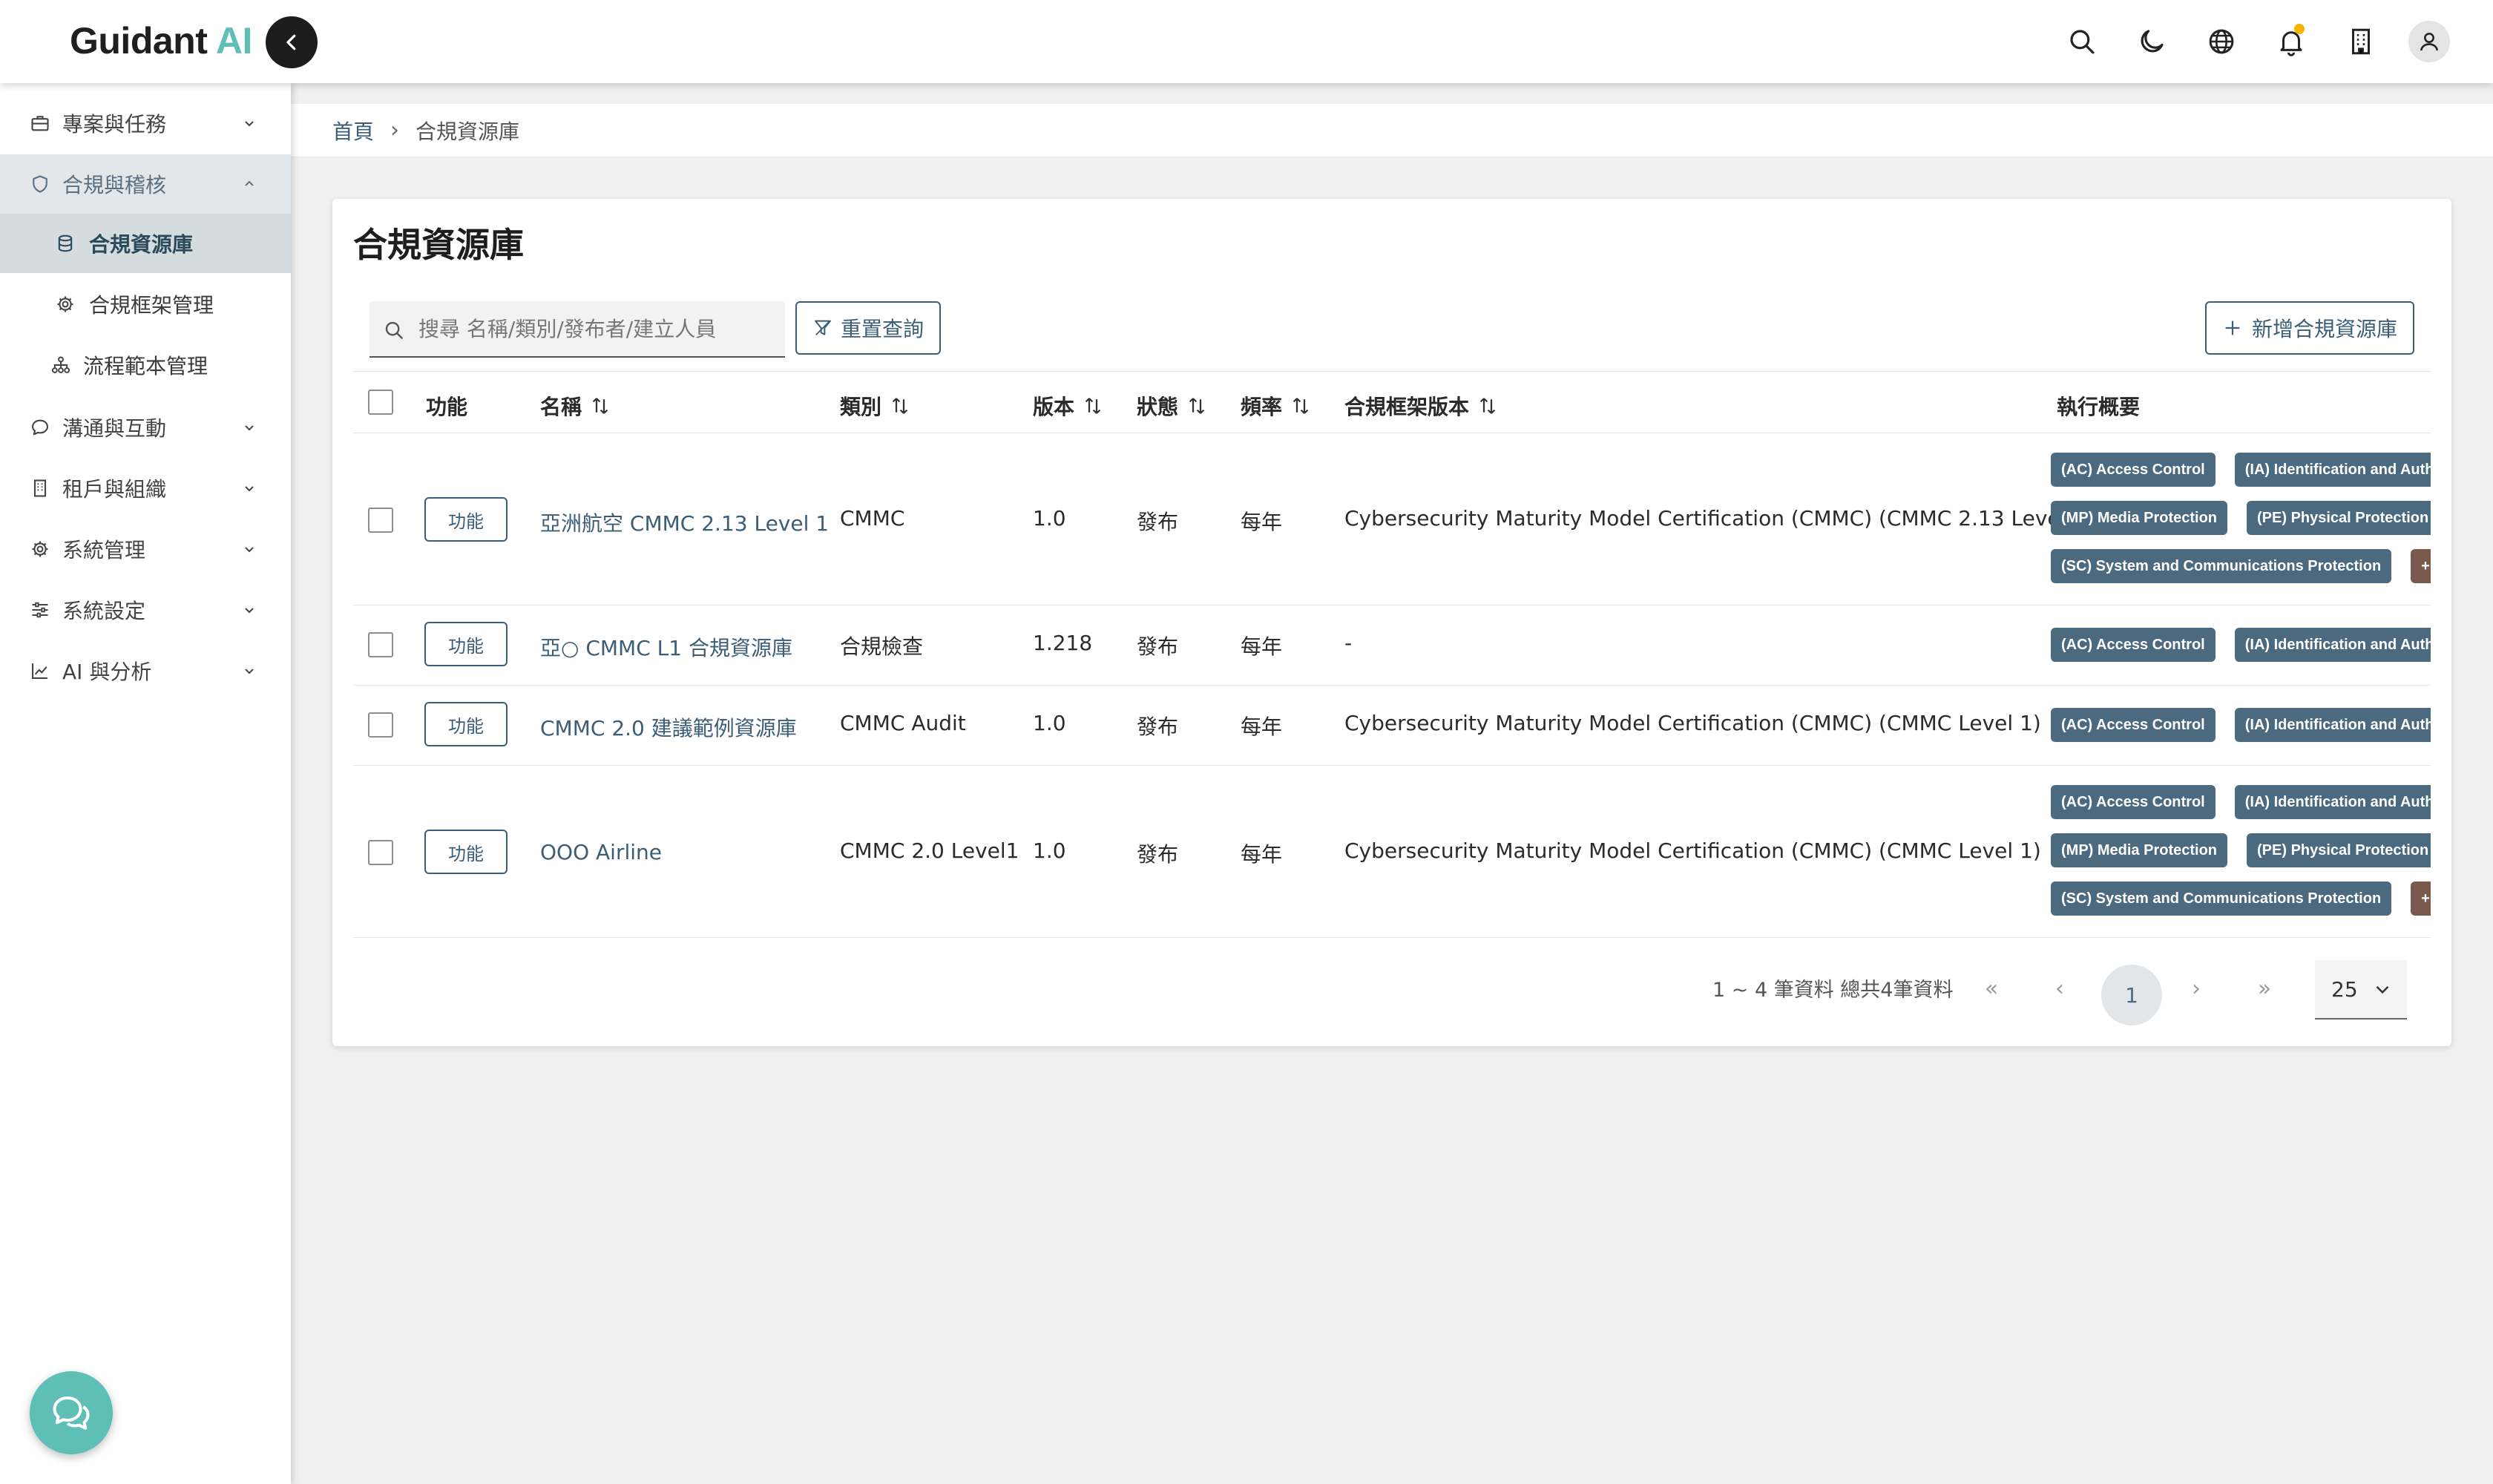  Describe the element at coordinates (380, 402) in the screenshot. I see `select-all-checkbox` at that location.